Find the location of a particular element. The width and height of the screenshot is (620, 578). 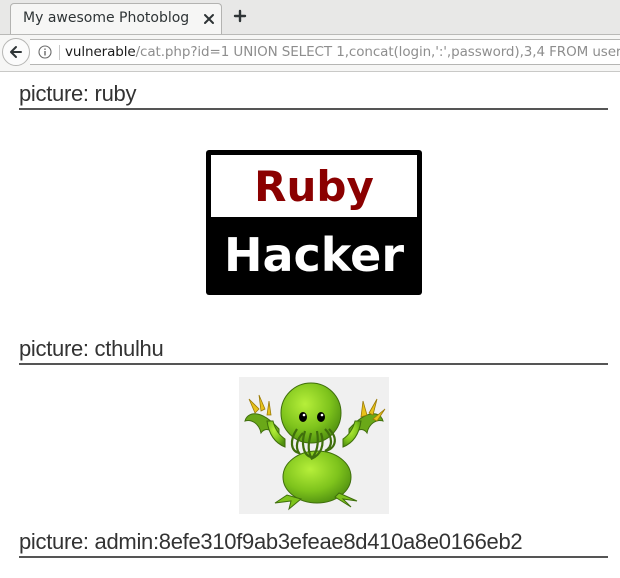

browser-tab: My awesome Photoblog is located at coordinates (116, 18).